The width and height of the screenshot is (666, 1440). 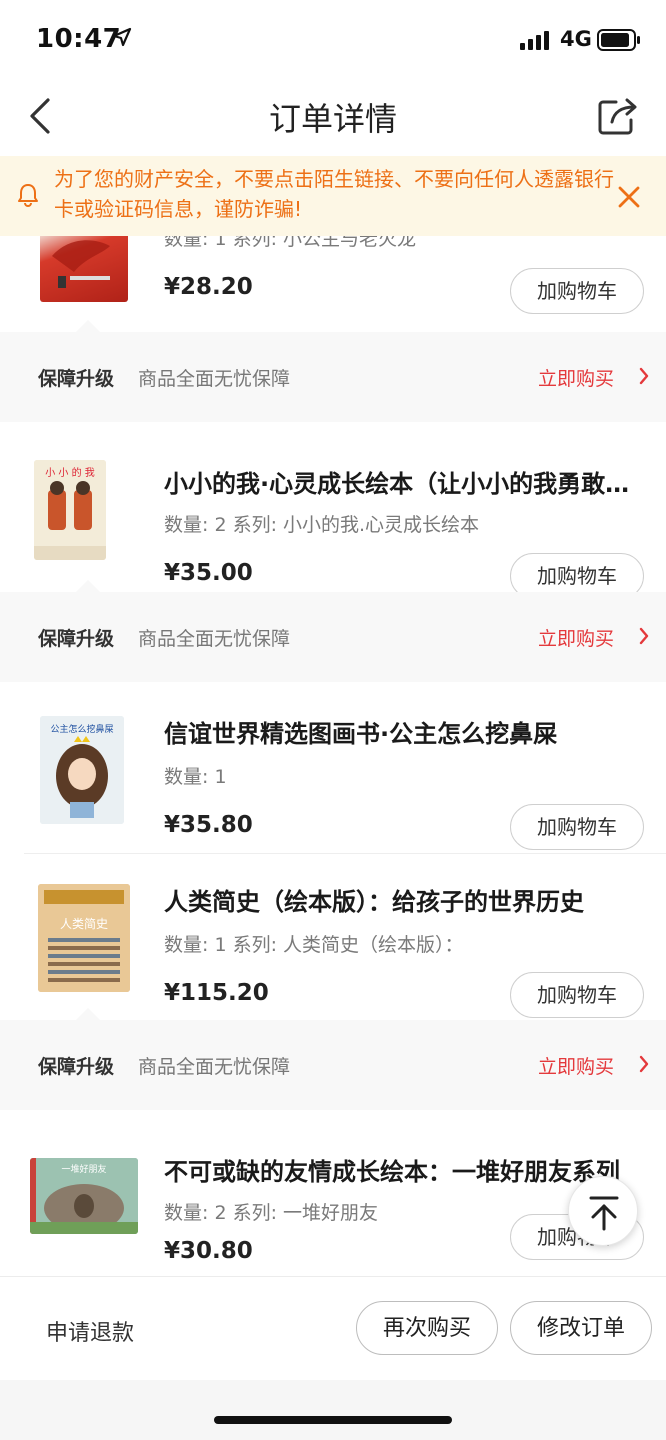 What do you see at coordinates (322, 525) in the screenshot?
I see `product-meta: 数量: 2 系列: 小小的我.心灵成长绘本` at bounding box center [322, 525].